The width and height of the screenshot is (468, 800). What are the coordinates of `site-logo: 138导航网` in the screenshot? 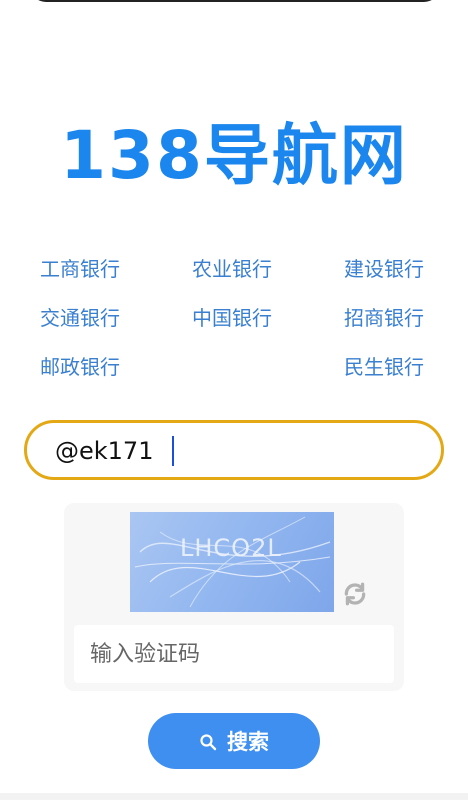 It's located at (234, 155).